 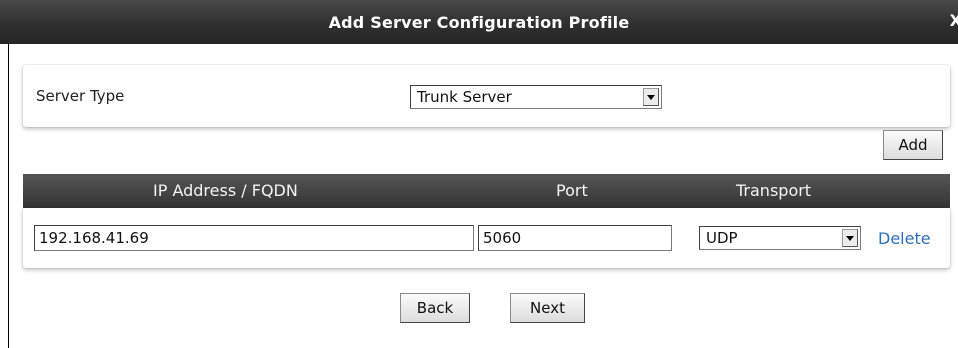 I want to click on delete-link: Delete, so click(x=904, y=238).